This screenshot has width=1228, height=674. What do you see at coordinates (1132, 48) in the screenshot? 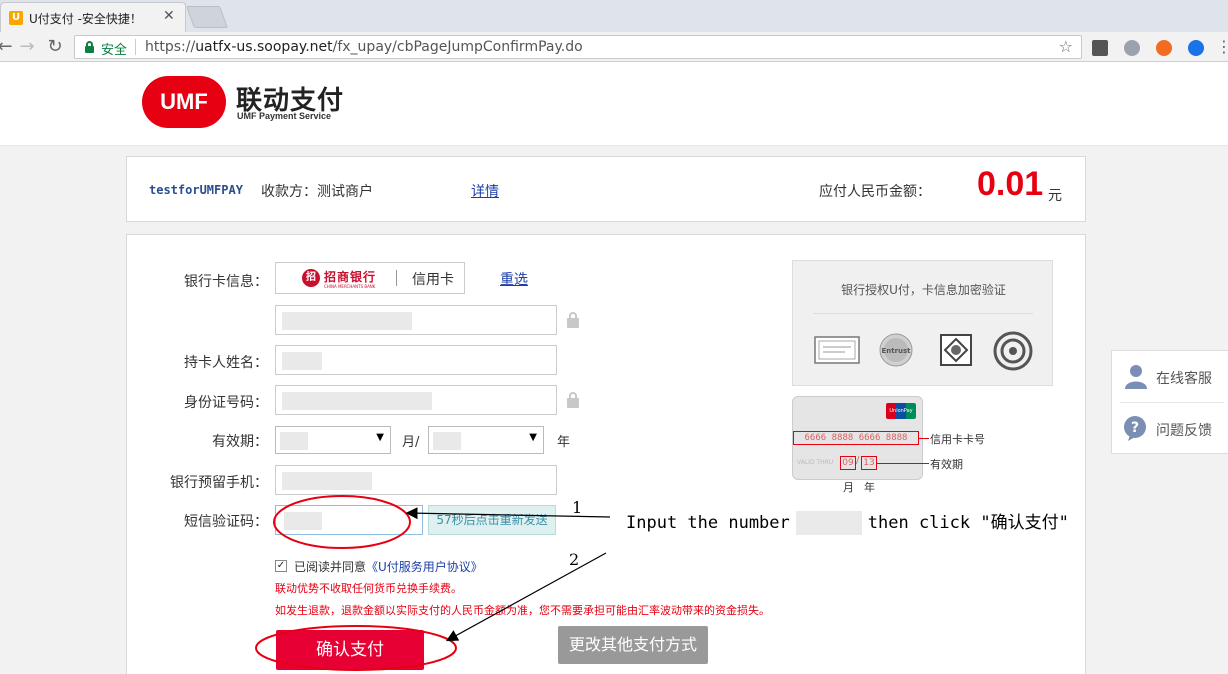
I see `extension-globe-icon` at bounding box center [1132, 48].